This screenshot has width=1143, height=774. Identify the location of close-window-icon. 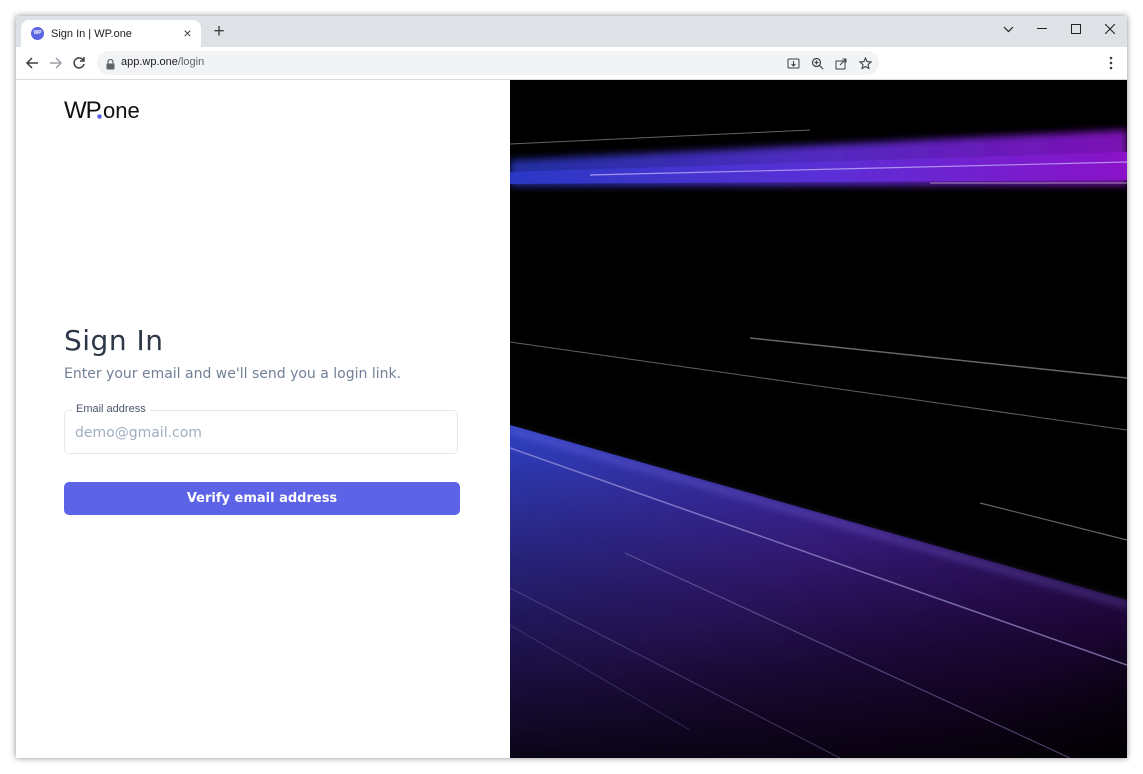
(1110, 29).